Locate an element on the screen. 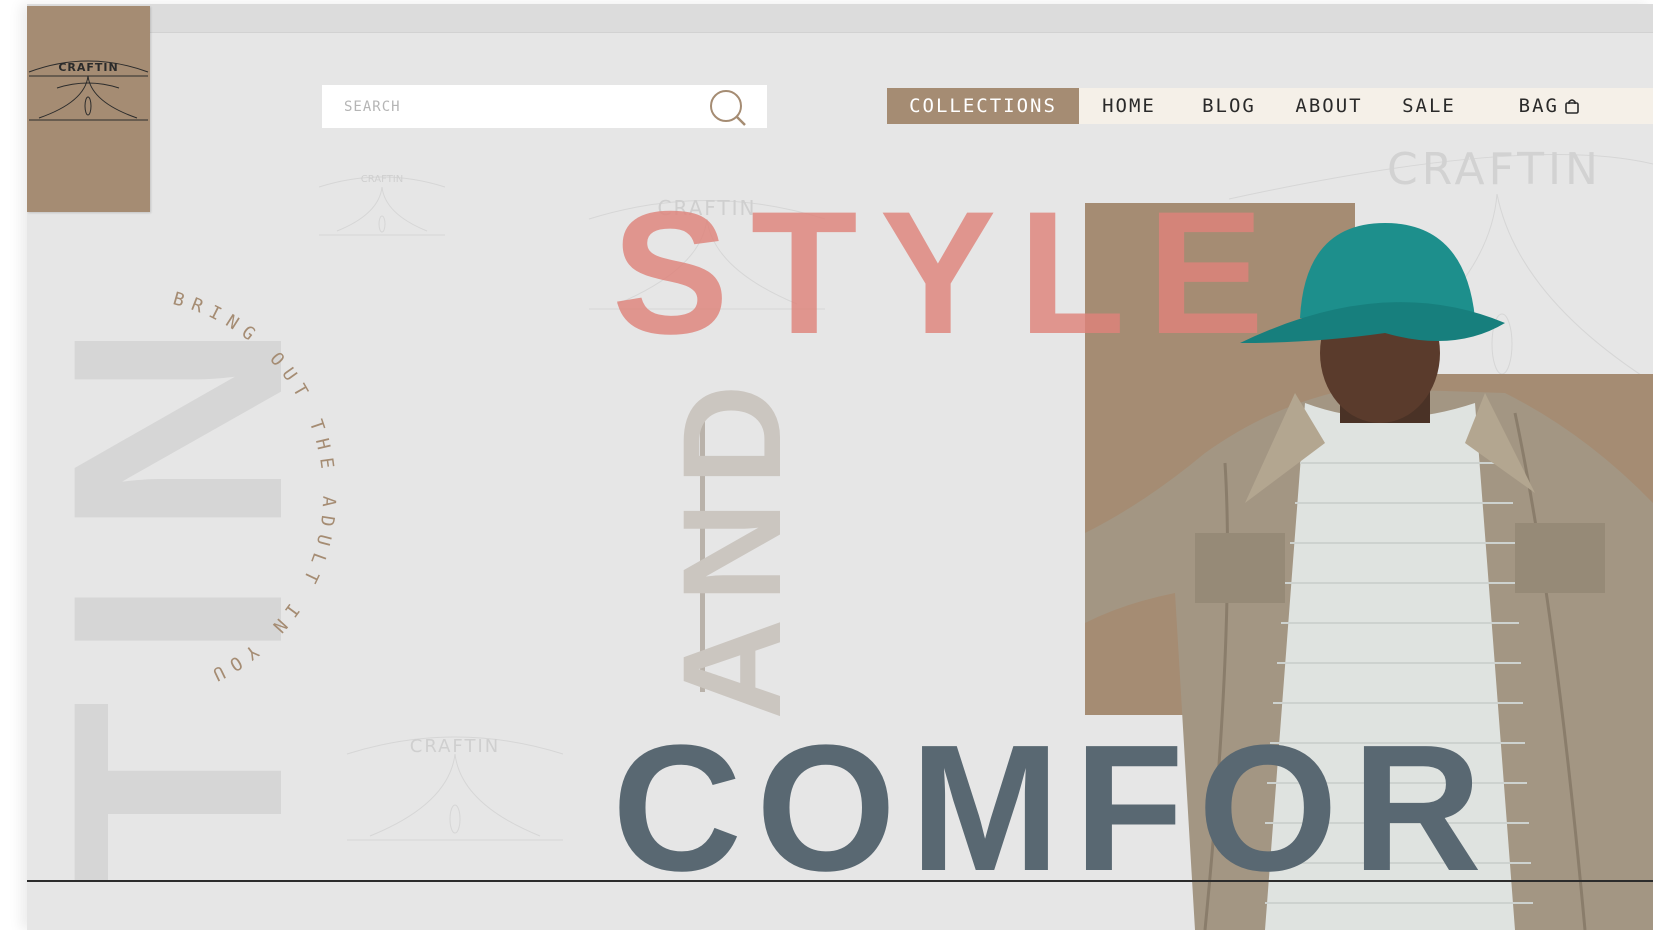 This screenshot has width=1653, height=930. main-nav: COLLECTIONS HOME BLOG ABOUT SALE BAG is located at coordinates (1270, 106).